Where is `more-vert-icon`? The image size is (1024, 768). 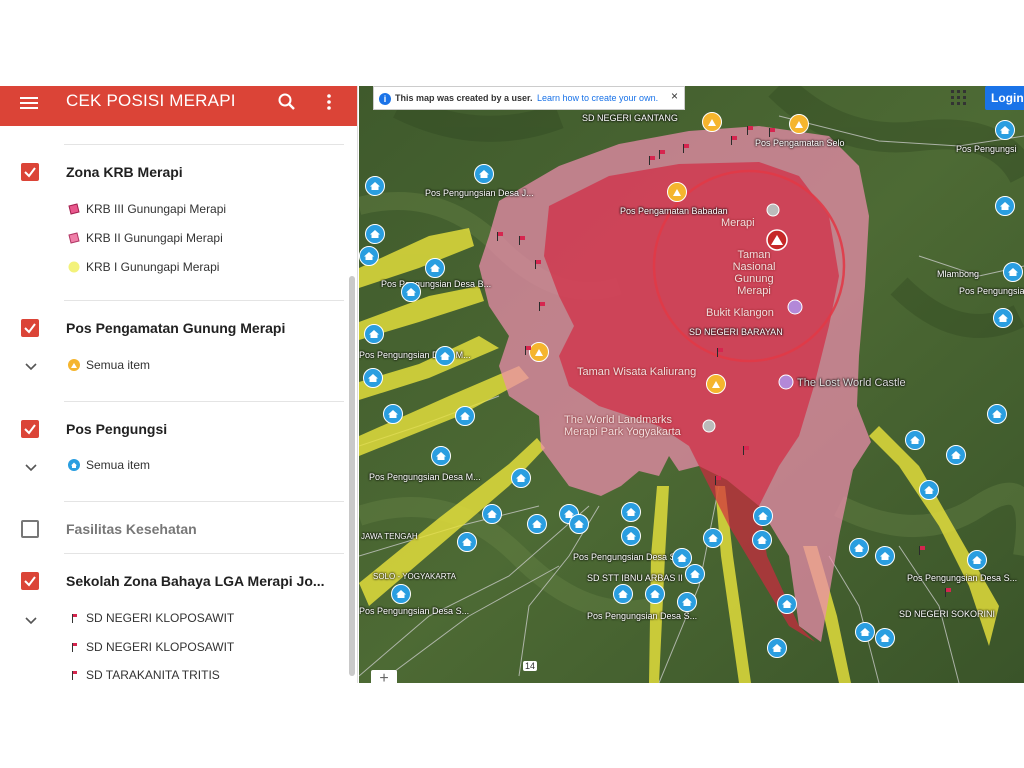 more-vert-icon is located at coordinates (329, 102).